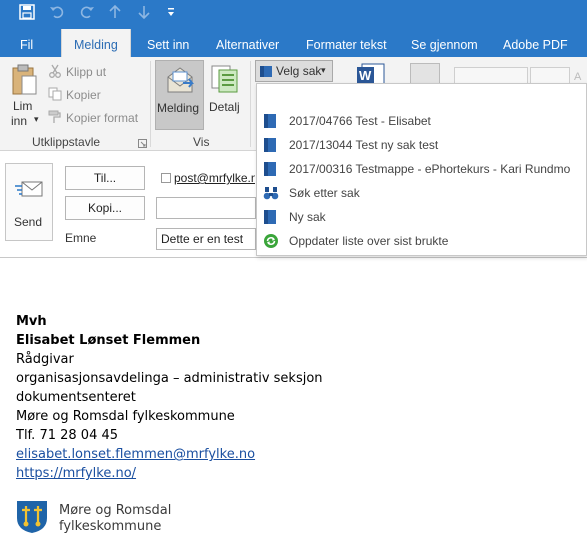  I want to click on customize-icon, so click(171, 14).